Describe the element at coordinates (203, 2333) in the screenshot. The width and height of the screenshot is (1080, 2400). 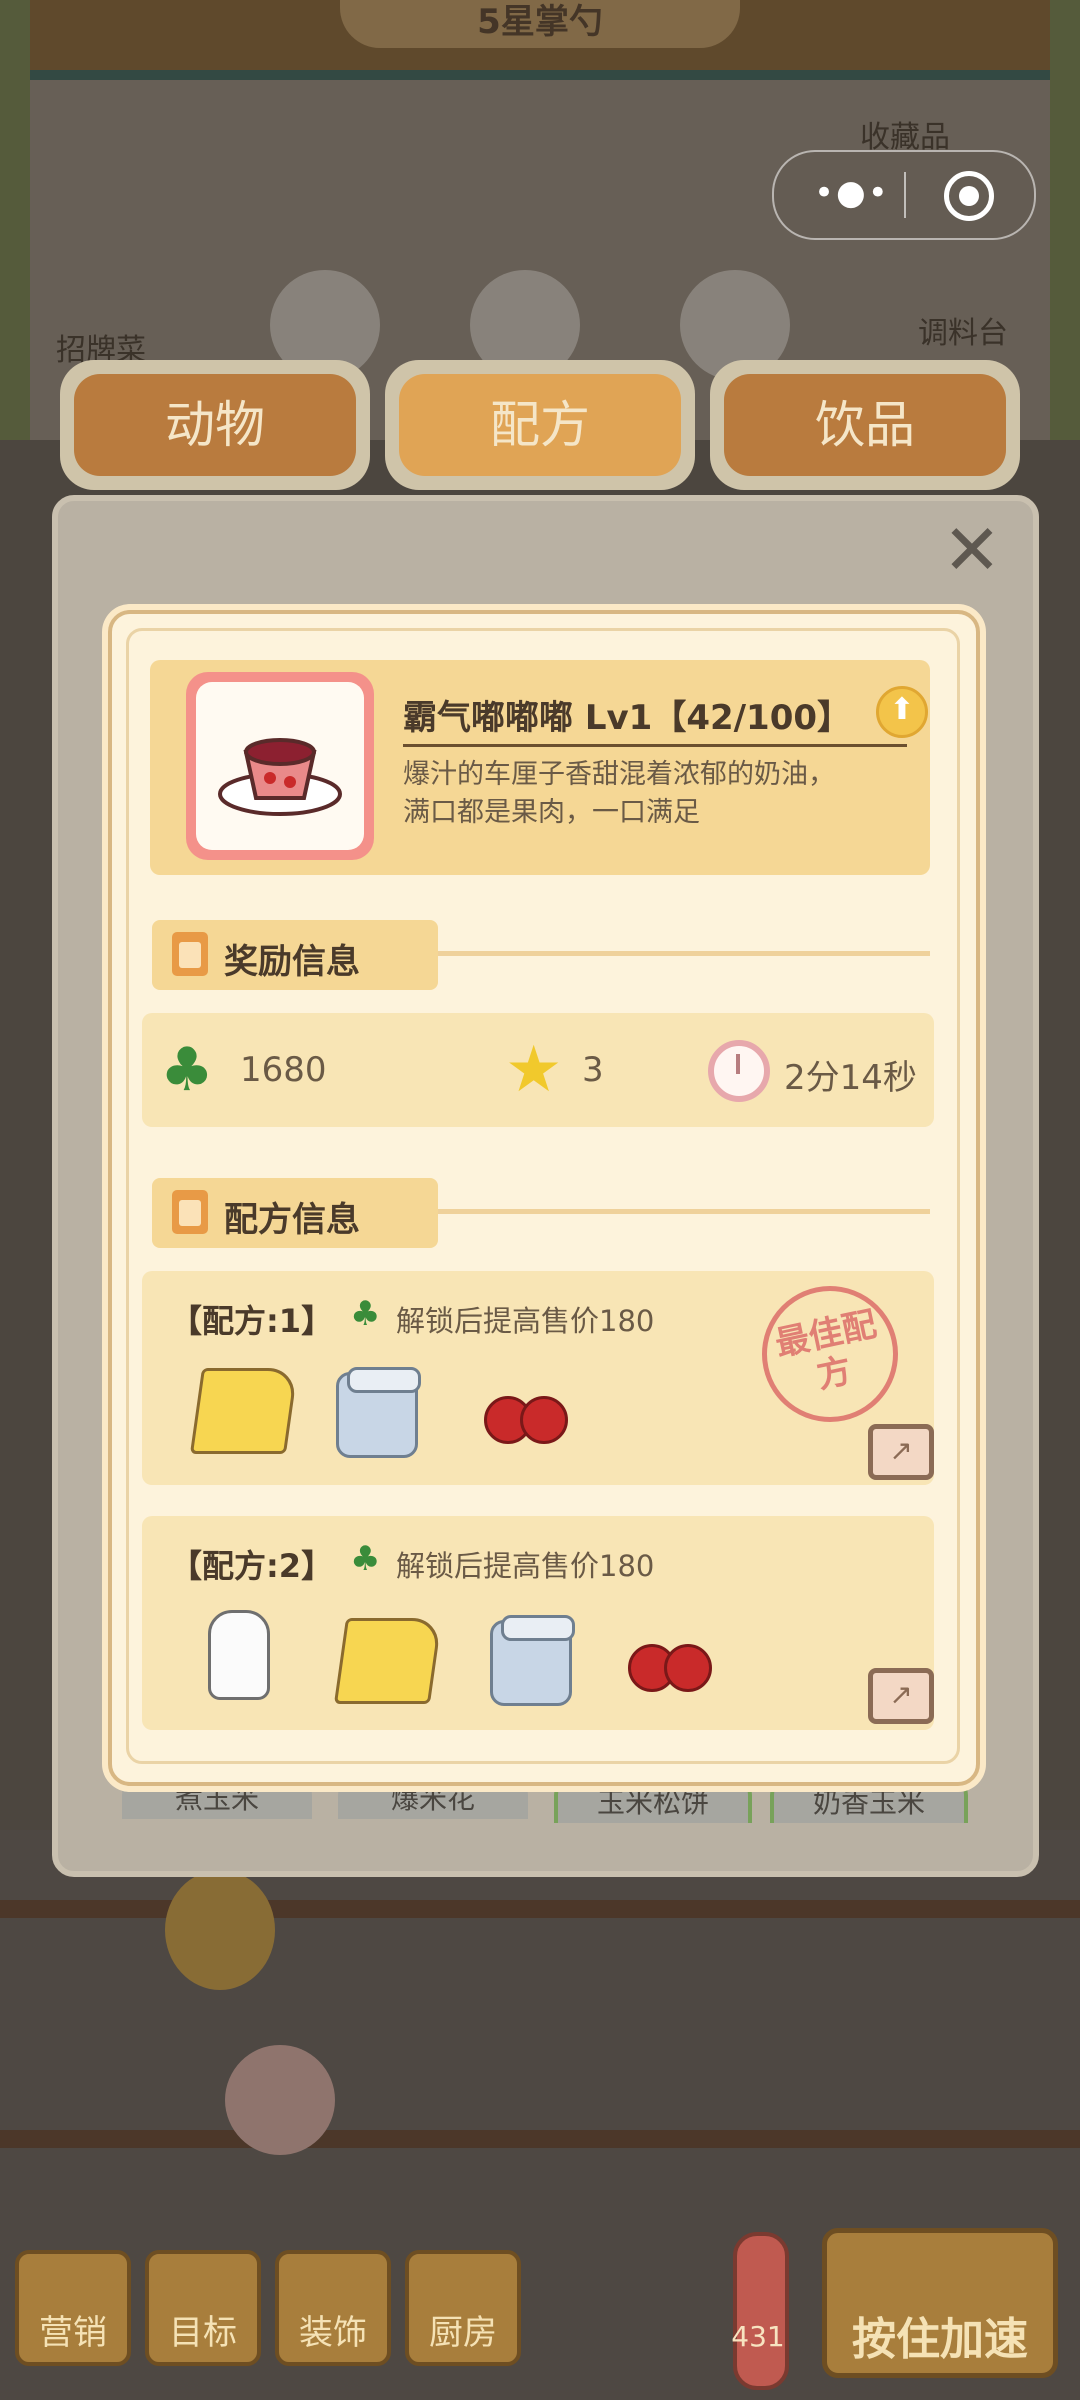
I see `button-label: 目标` at that location.